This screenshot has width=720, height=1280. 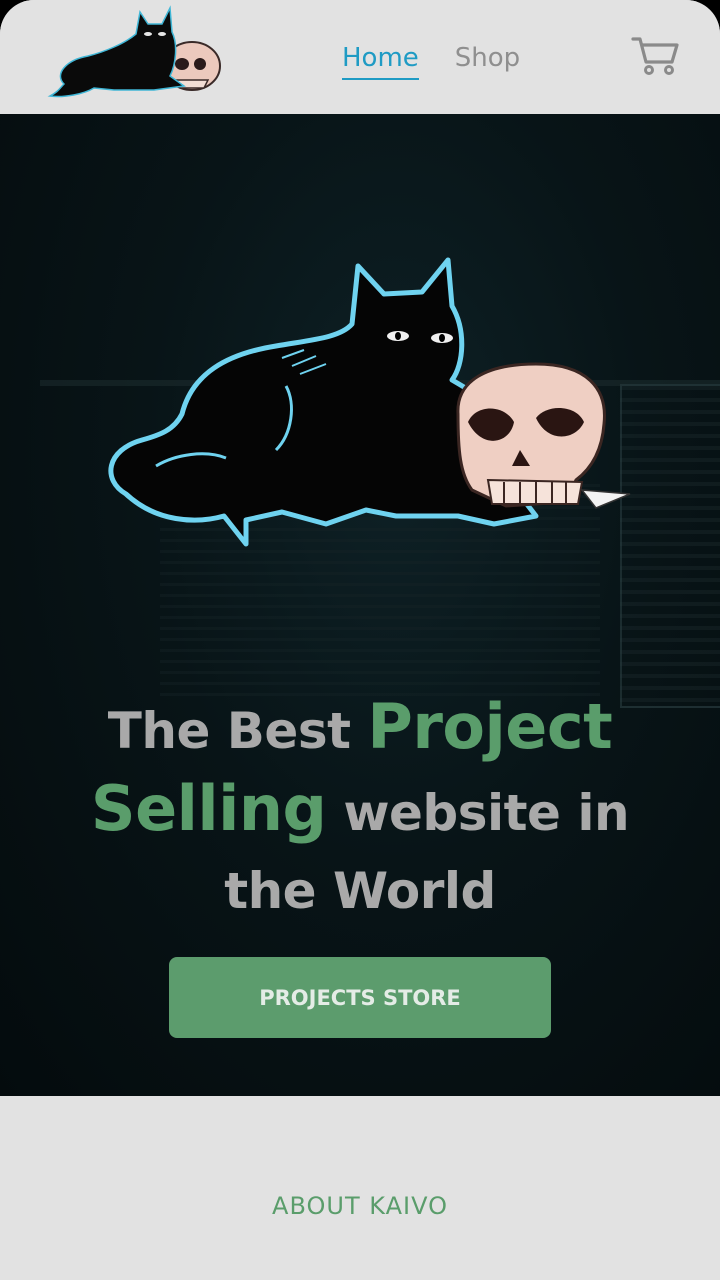 What do you see at coordinates (134, 54) in the screenshot?
I see `cat-skull-logo` at bounding box center [134, 54].